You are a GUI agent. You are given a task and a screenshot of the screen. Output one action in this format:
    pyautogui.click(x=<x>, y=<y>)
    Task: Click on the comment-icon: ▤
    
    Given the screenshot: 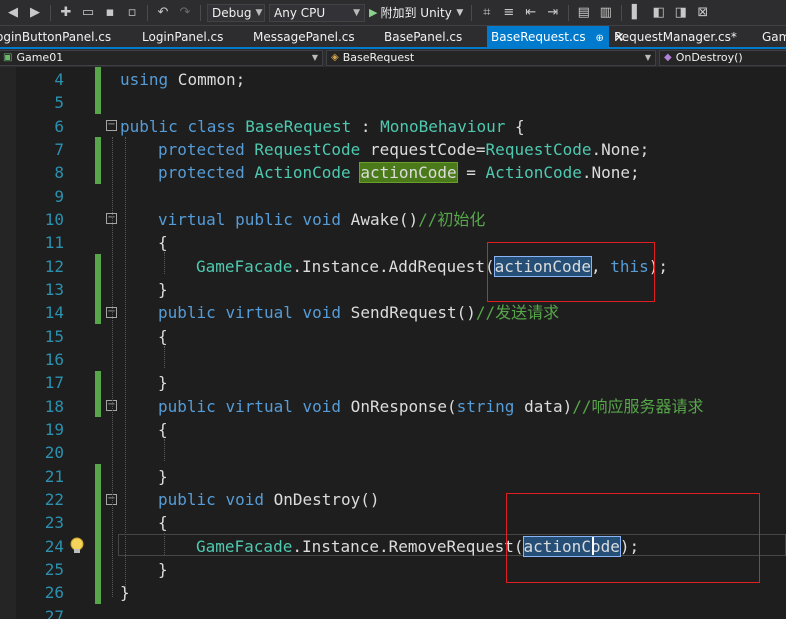 What is the action you would take?
    pyautogui.click(x=584, y=13)
    